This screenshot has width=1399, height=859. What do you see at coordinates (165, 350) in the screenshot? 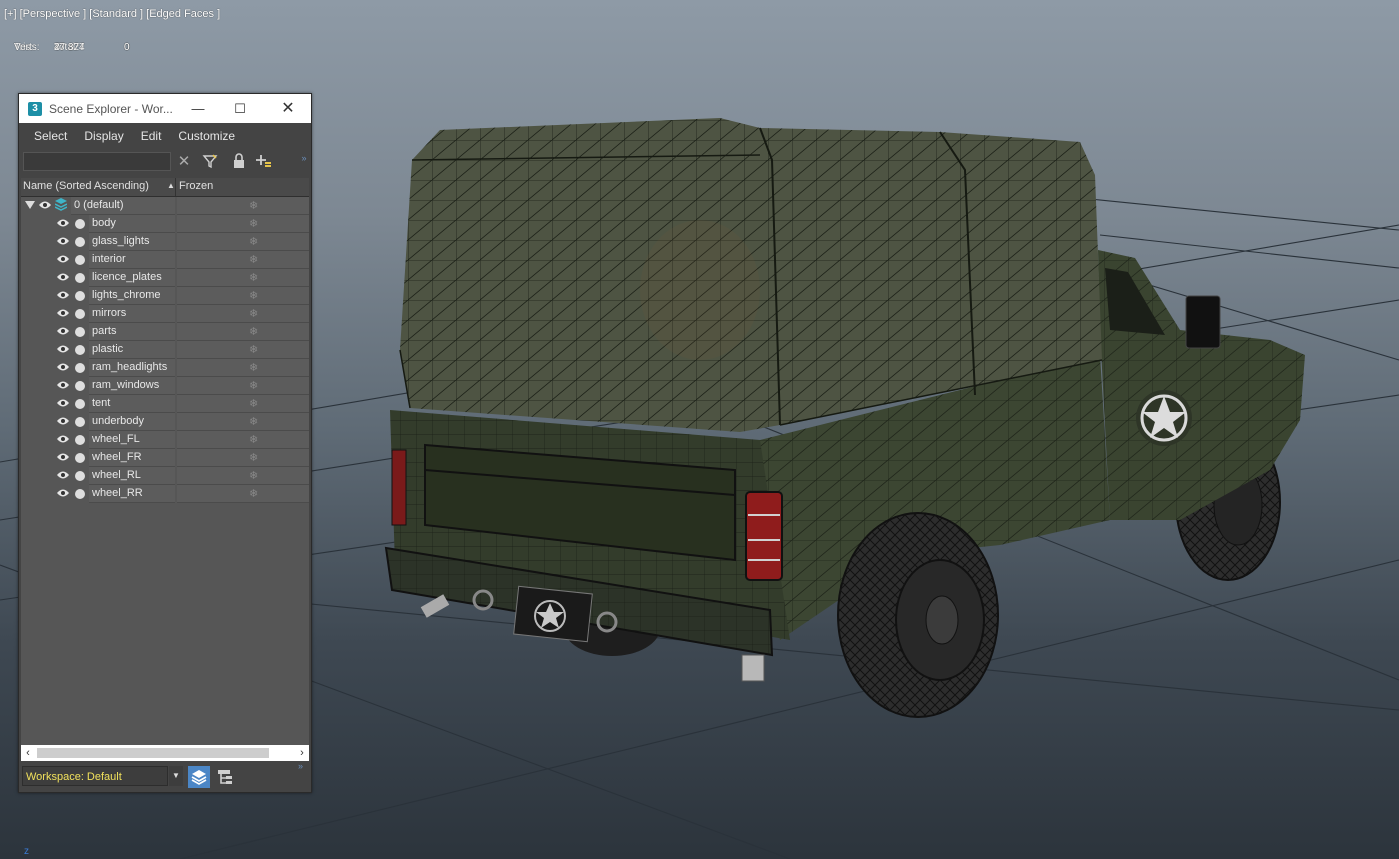
I see `object-row: plastic ❄` at bounding box center [165, 350].